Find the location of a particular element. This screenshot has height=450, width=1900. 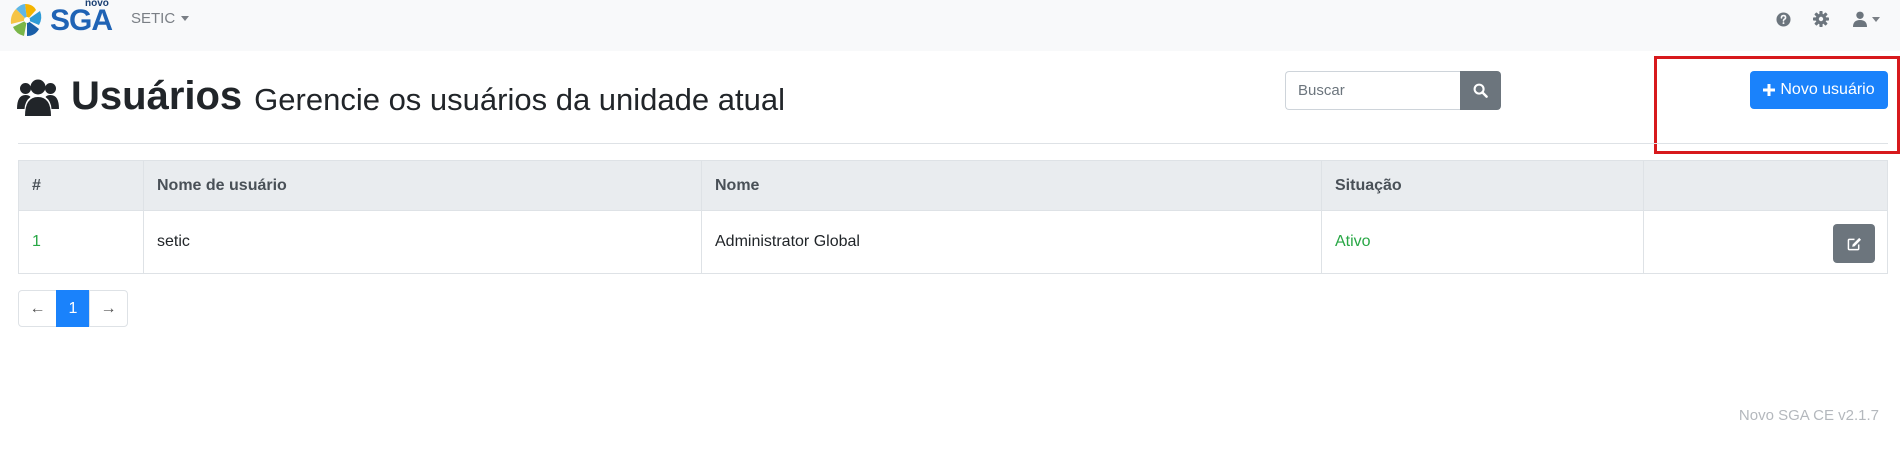

search-button is located at coordinates (1480, 90).